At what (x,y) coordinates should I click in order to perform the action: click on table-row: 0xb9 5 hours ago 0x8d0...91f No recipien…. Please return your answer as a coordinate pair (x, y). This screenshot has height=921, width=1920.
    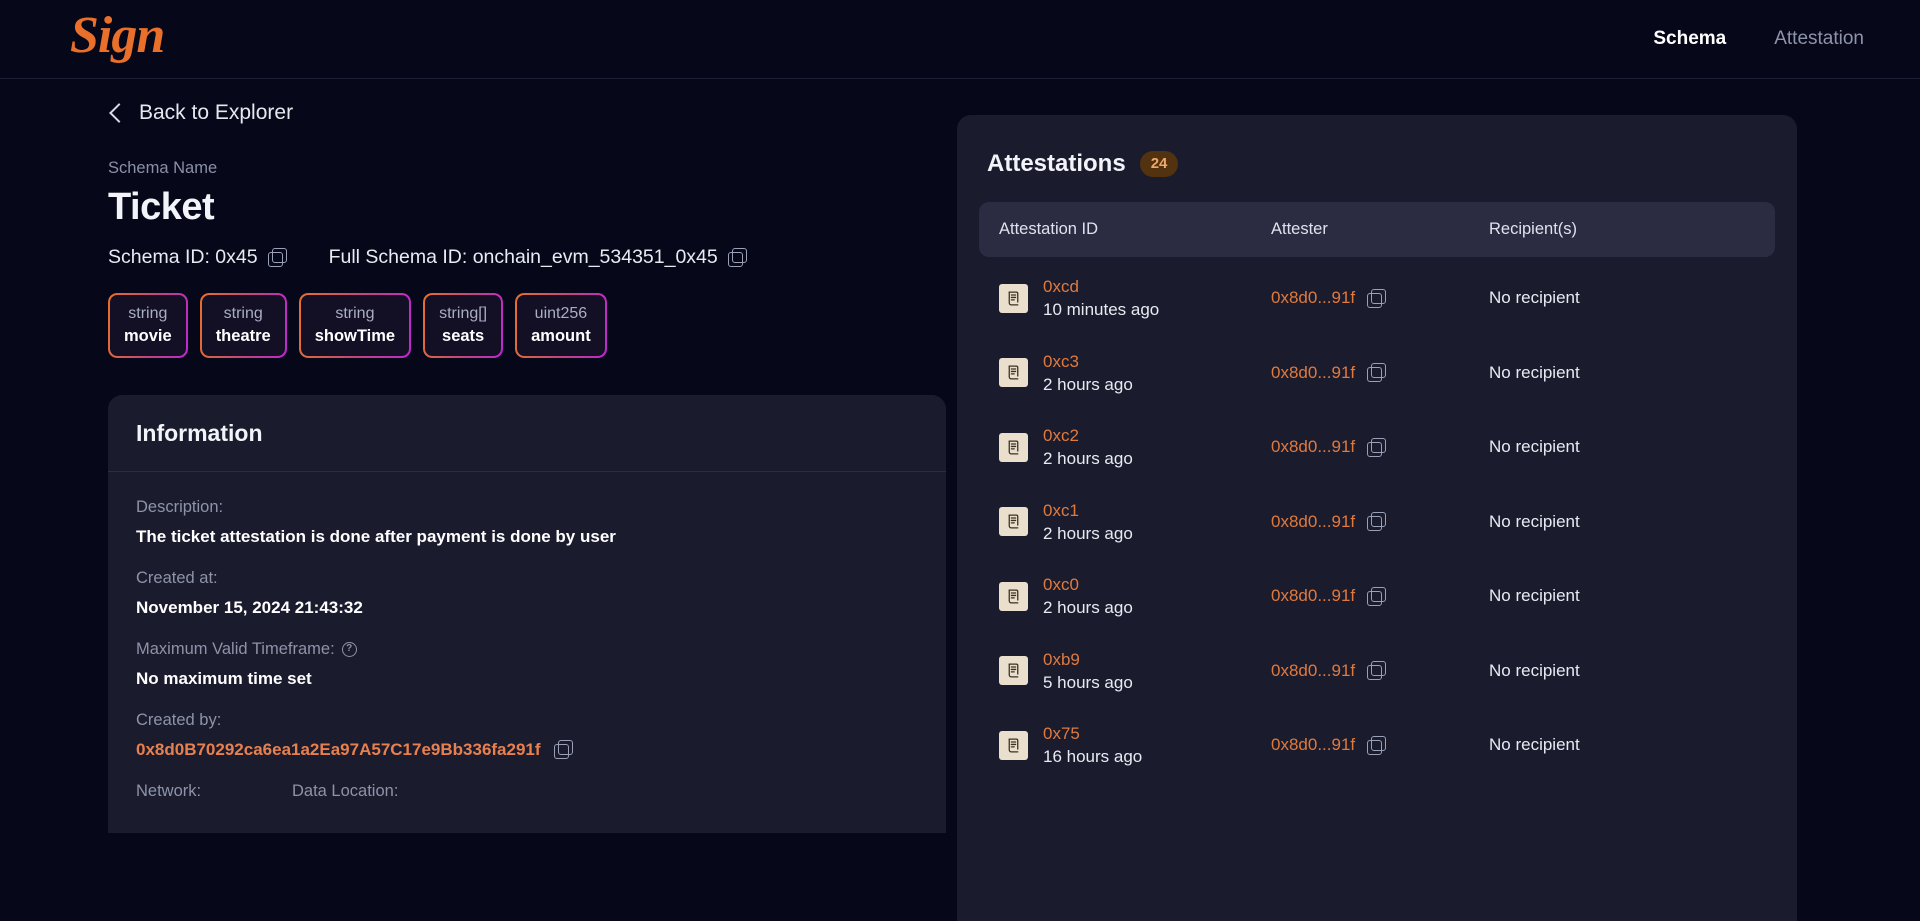
    Looking at the image, I should click on (1377, 671).